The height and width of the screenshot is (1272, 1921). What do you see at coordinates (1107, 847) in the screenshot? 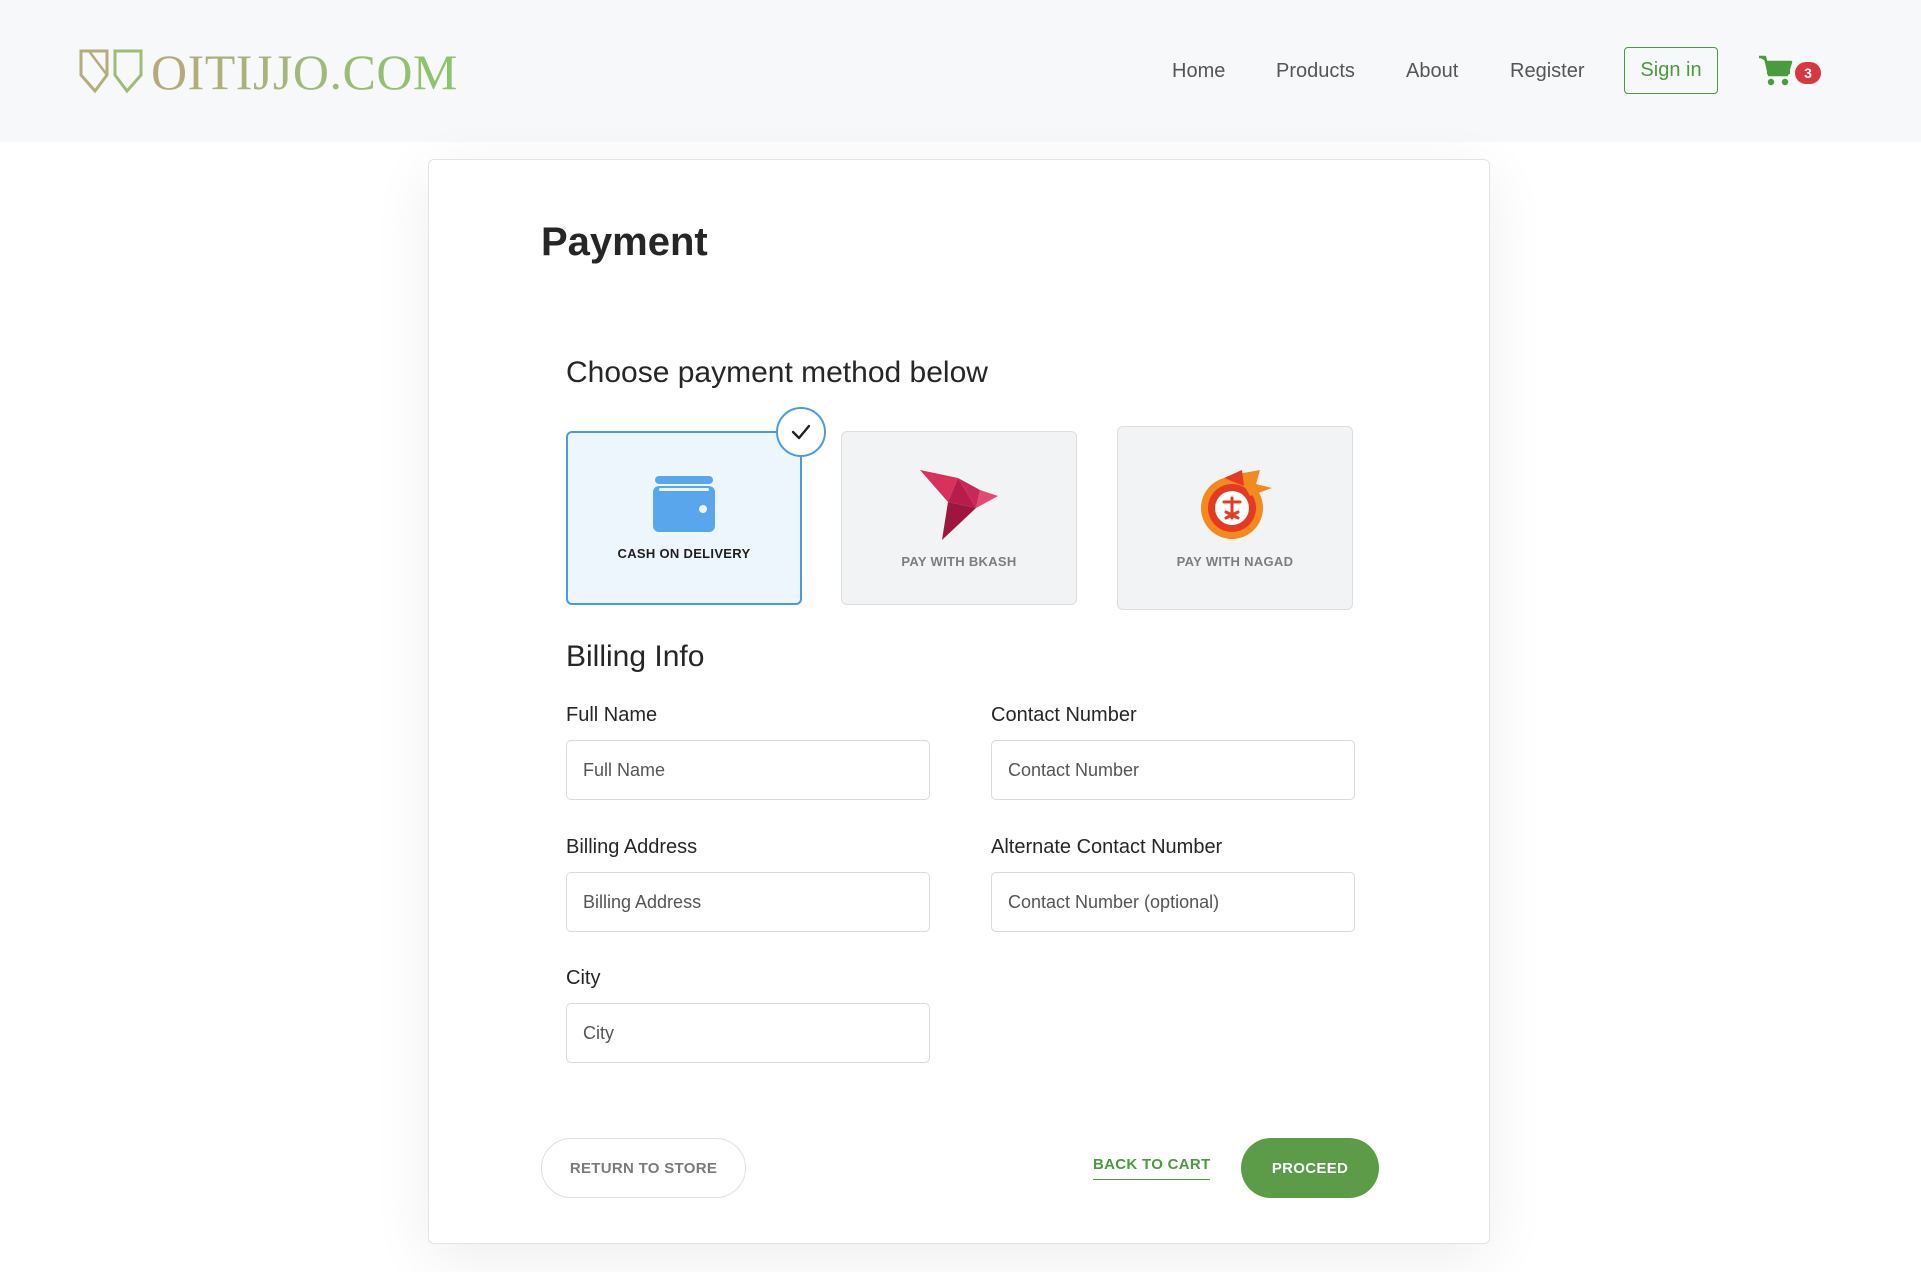
I see `alternate-contact-label: Alternate Contact Number` at bounding box center [1107, 847].